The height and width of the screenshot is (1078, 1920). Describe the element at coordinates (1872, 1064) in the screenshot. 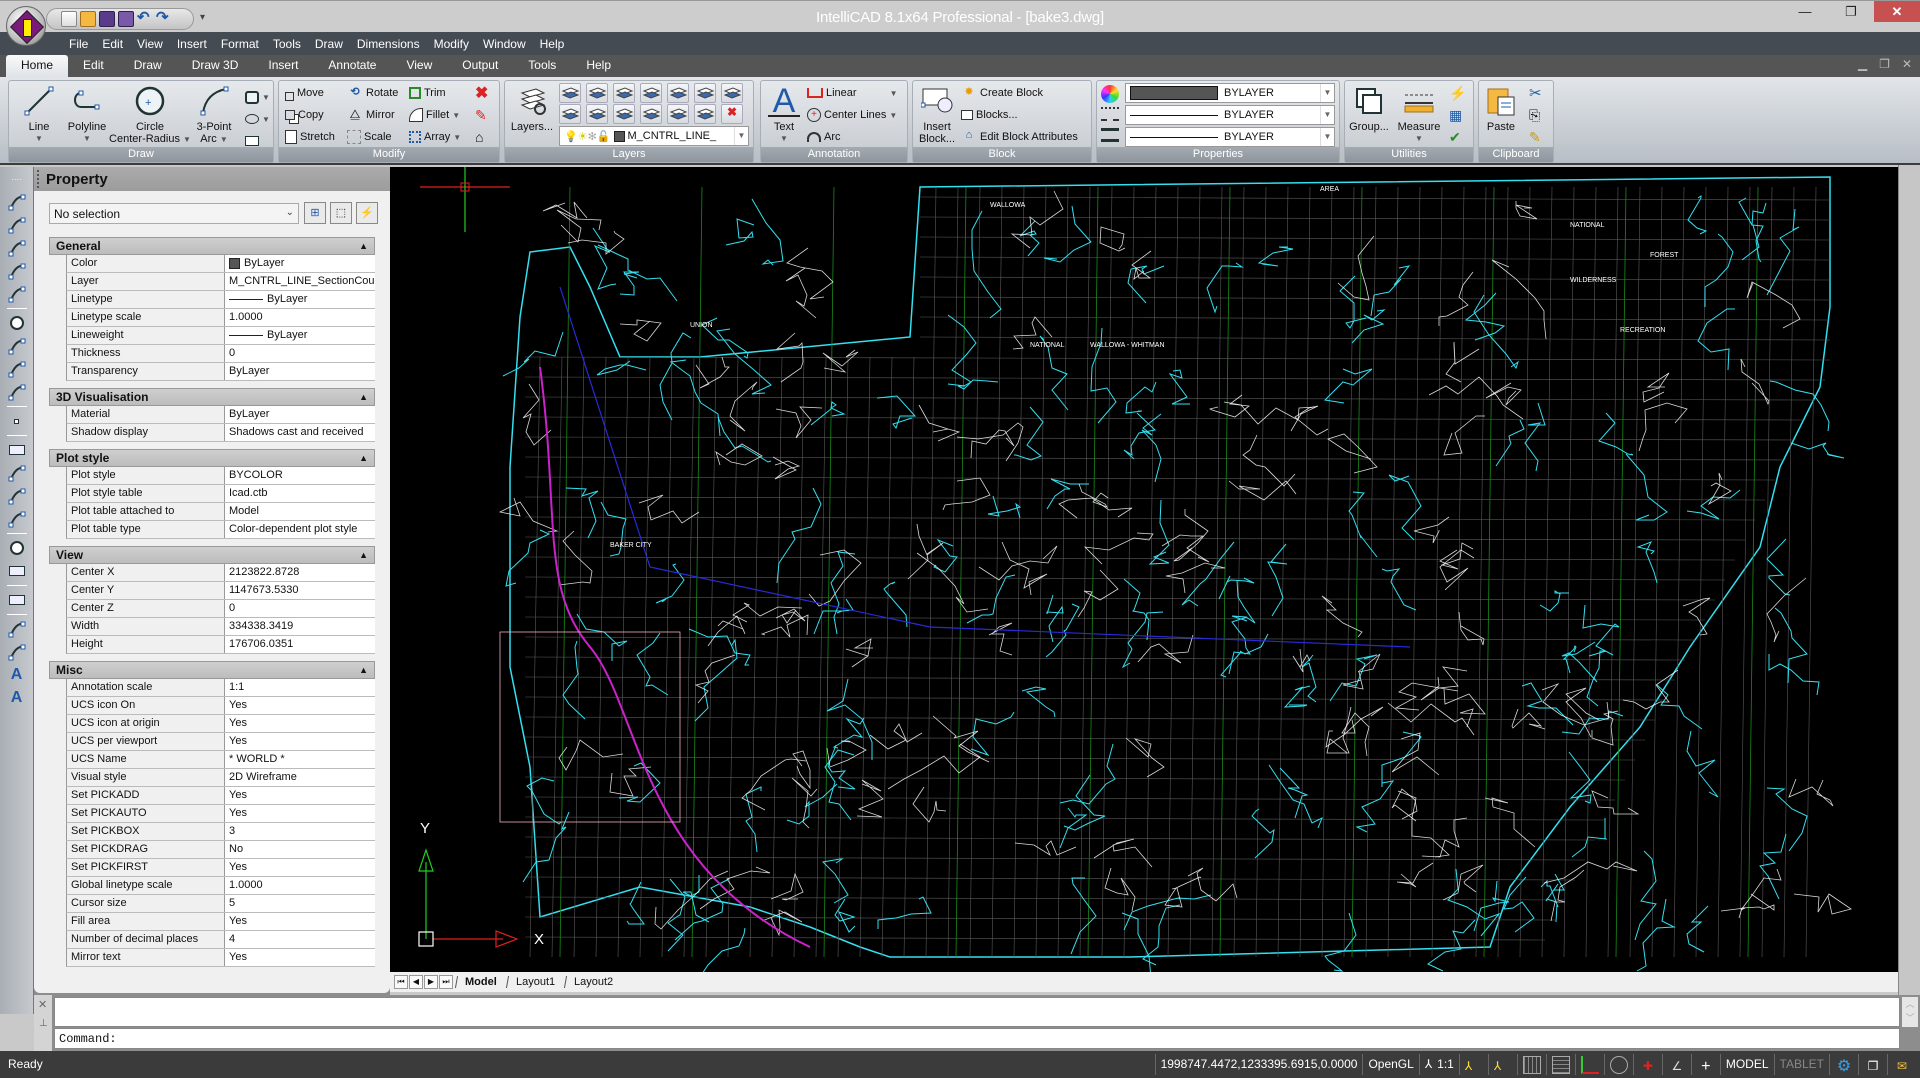

I see `workspace-button: ❐` at that location.